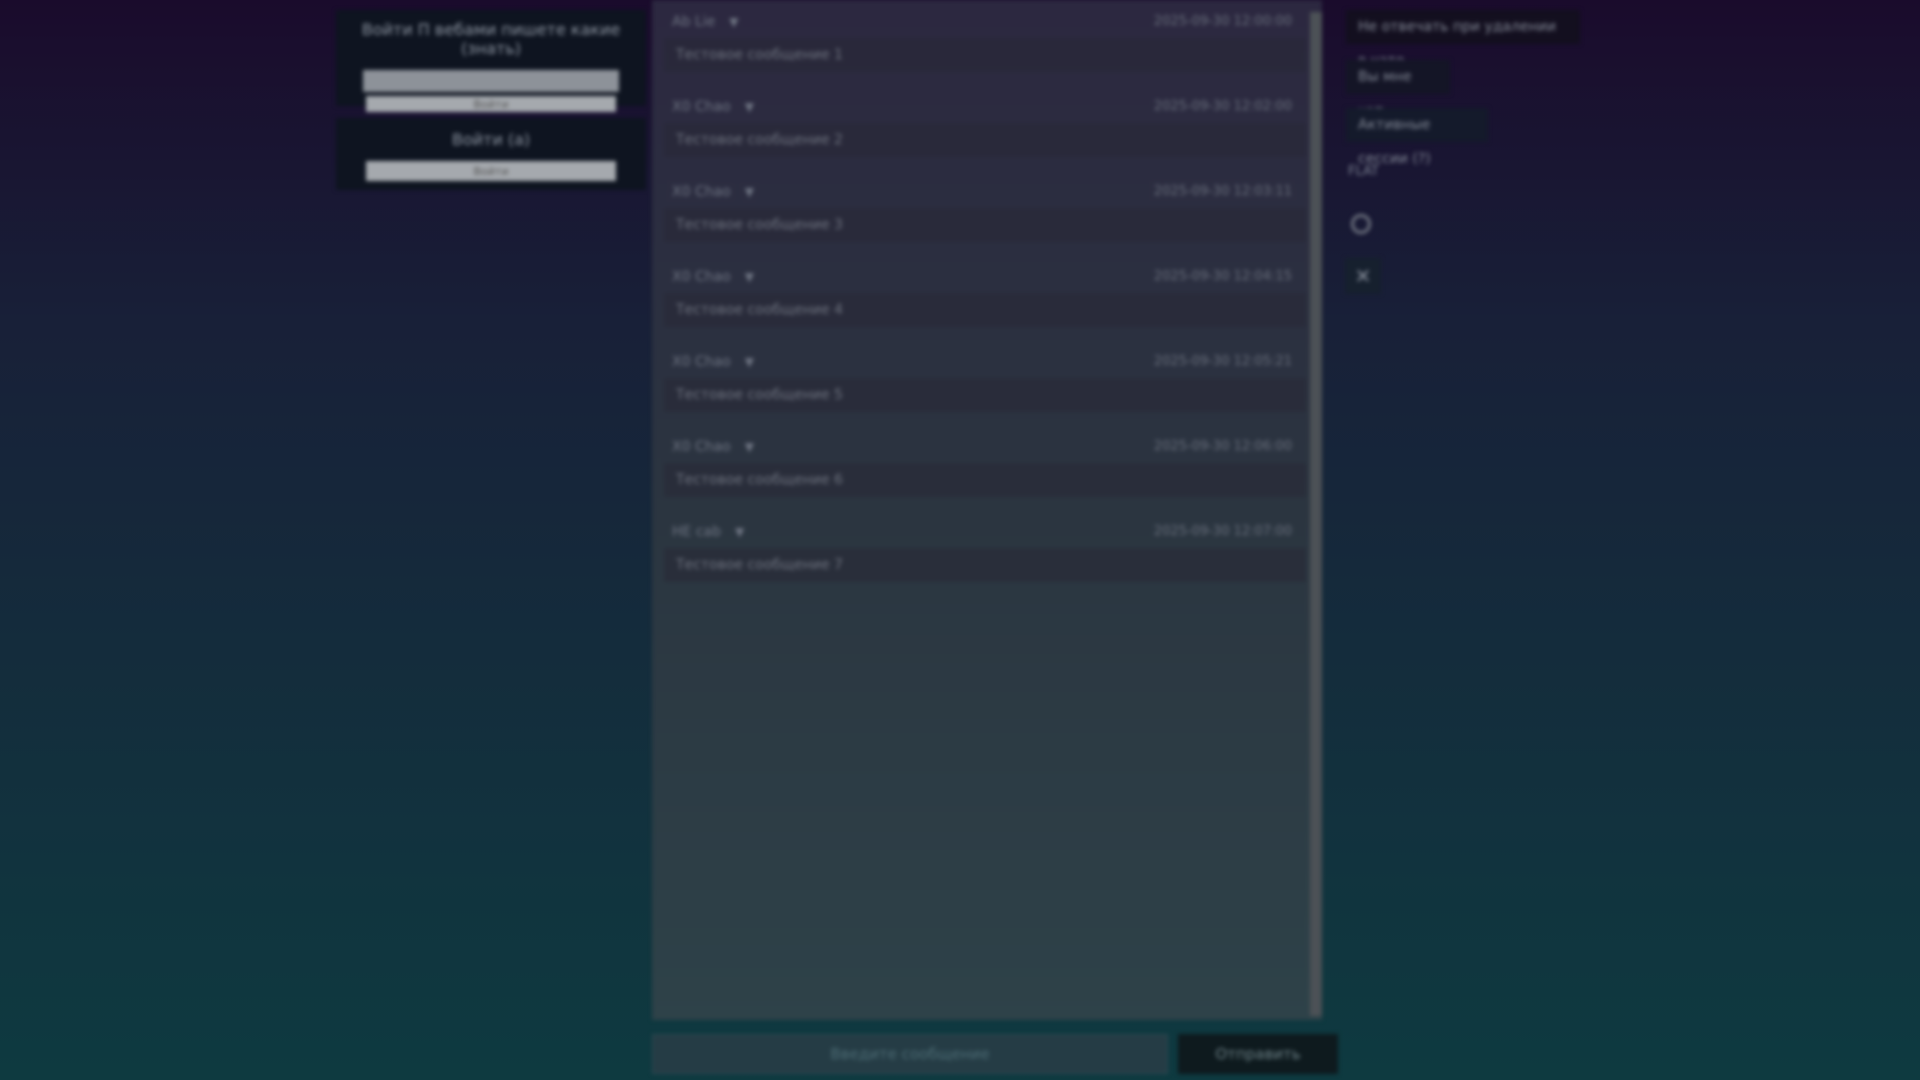 The image size is (1920, 1080). I want to click on message-time: 2025-09-30 12:06:00, so click(1222, 446).